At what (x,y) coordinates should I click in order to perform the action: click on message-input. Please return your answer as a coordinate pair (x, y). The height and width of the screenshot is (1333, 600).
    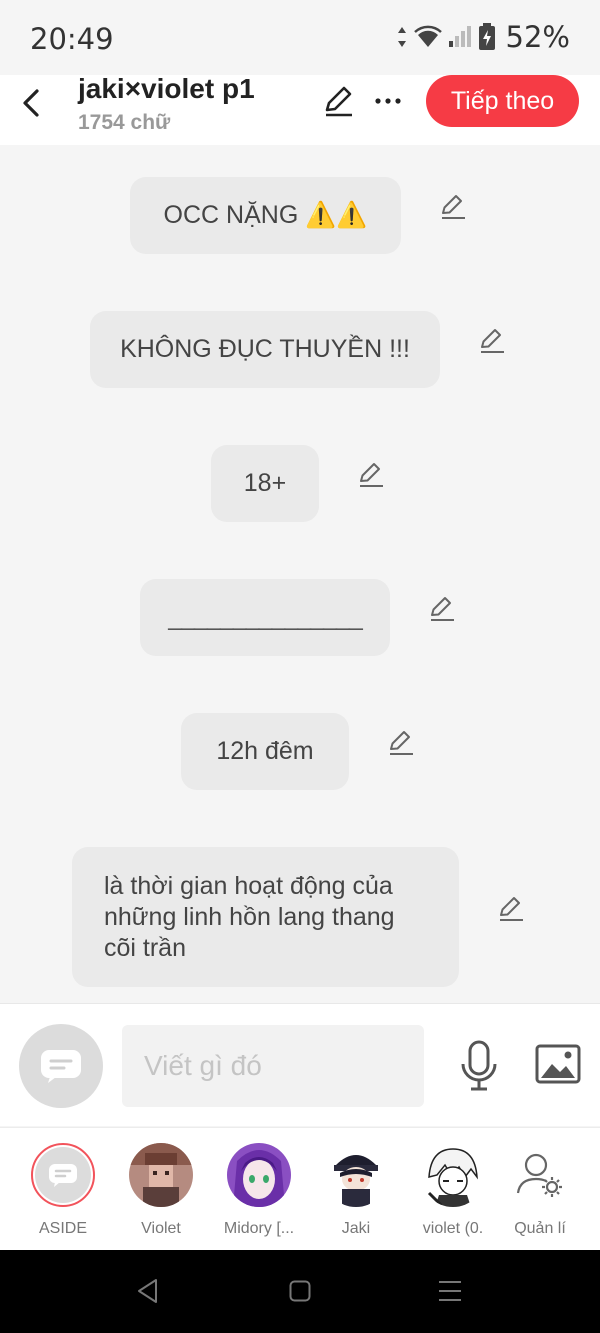
    Looking at the image, I should click on (273, 1066).